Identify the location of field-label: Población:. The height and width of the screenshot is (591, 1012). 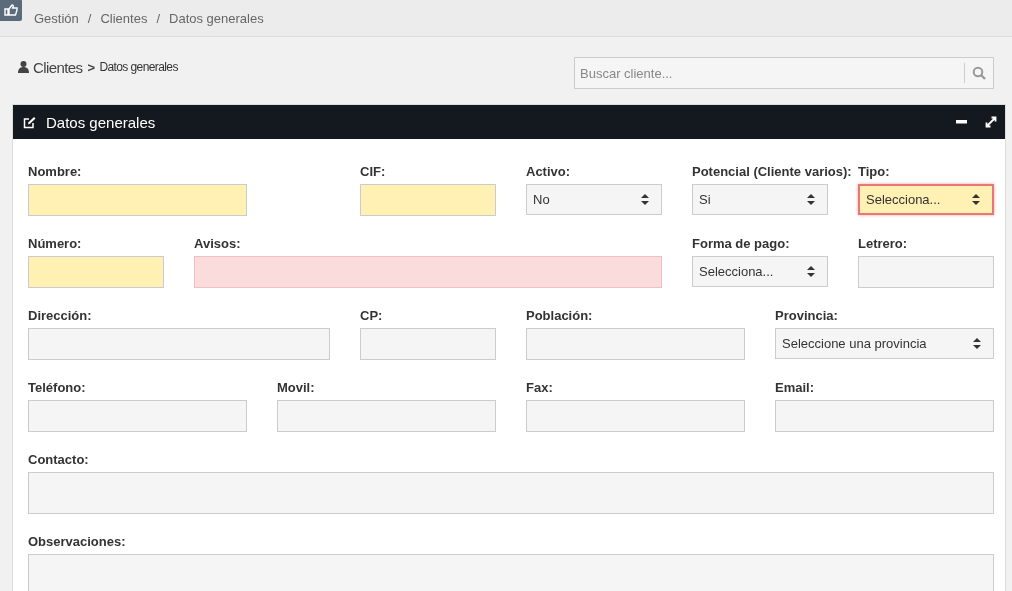
(559, 315).